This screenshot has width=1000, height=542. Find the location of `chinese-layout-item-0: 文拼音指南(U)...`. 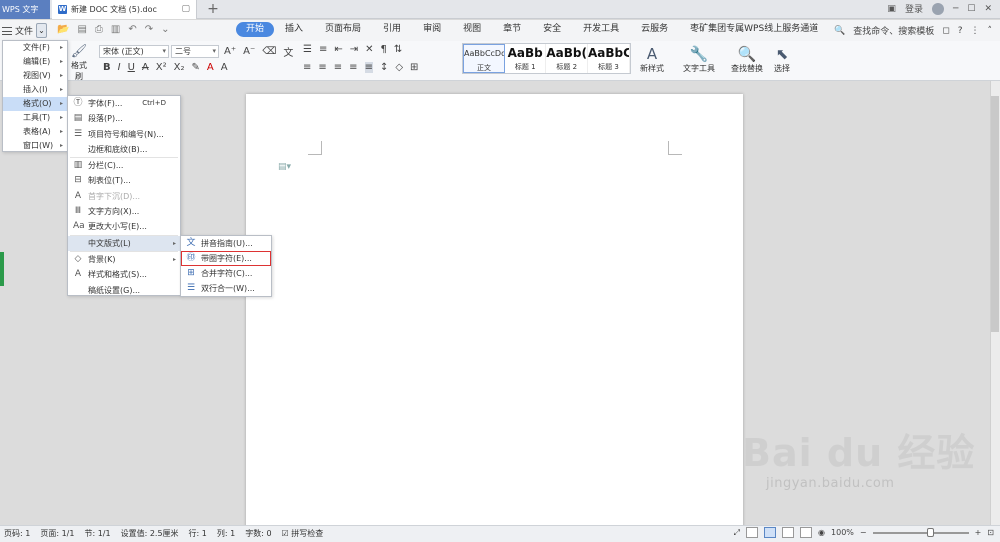

chinese-layout-item-0: 文拼音指南(U)... is located at coordinates (226, 243).